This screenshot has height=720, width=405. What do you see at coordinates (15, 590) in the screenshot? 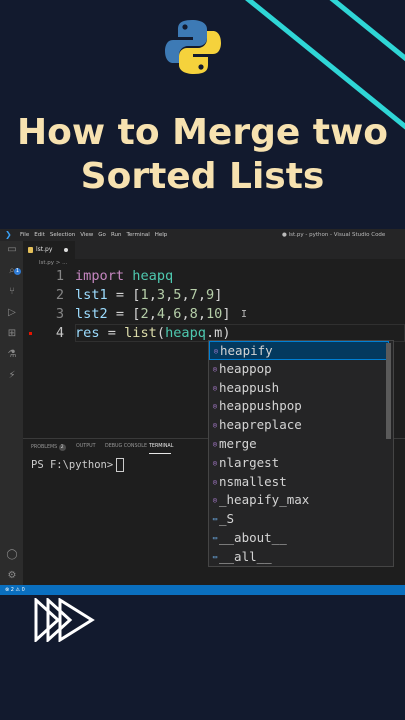
I see `status-problems: ⊗ 2 ⚠ 0` at bounding box center [15, 590].